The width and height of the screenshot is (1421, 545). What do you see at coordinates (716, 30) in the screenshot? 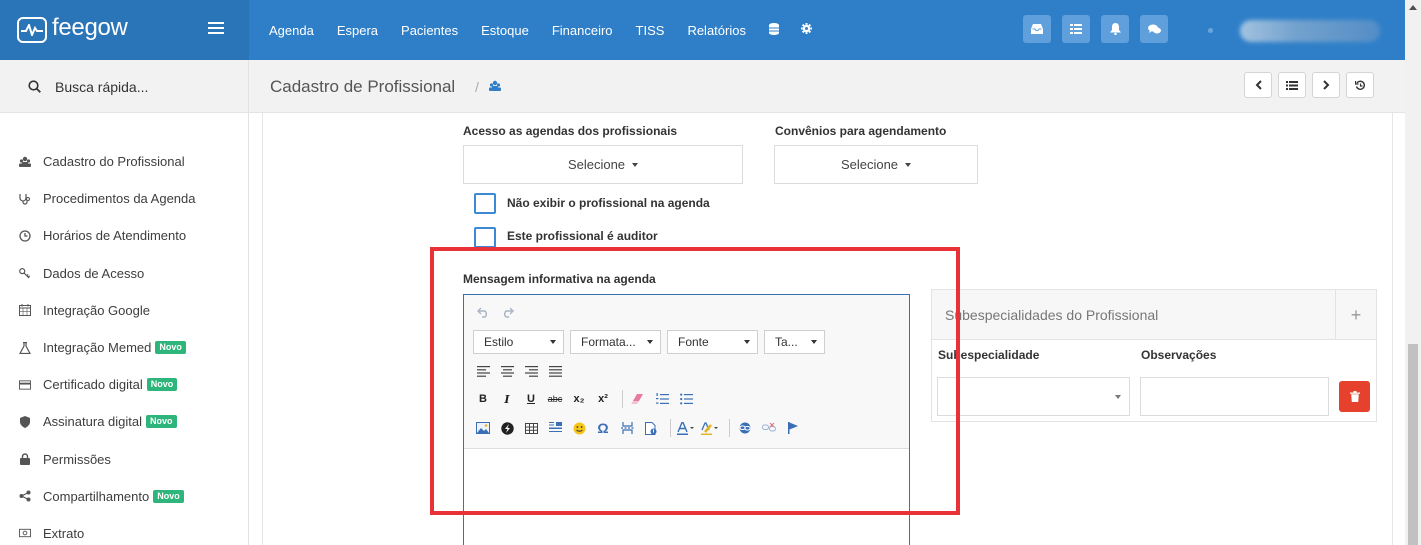
I see `nav-relatorios: Relatórios` at bounding box center [716, 30].